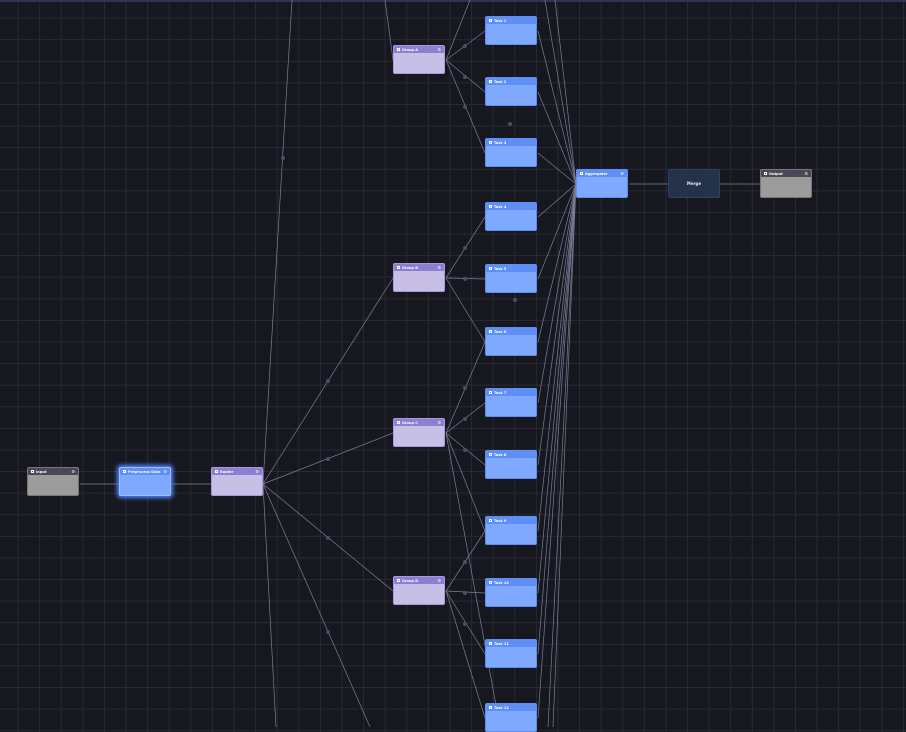 The height and width of the screenshot is (732, 906). I want to click on node-title: Task 7, so click(500, 392).